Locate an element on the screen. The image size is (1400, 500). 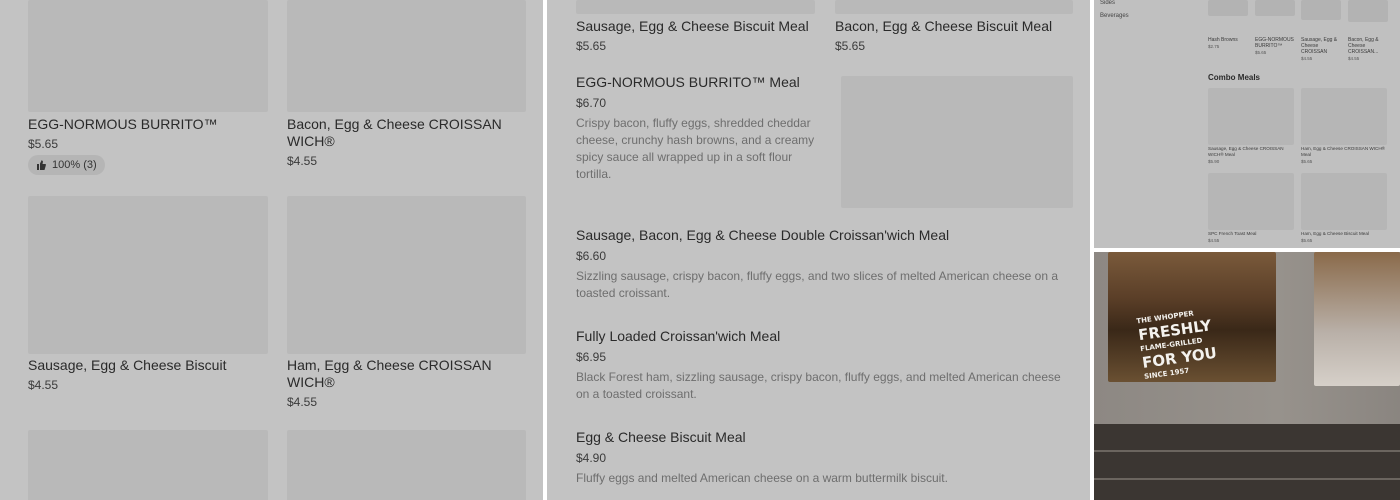
item-price: $6.60 is located at coordinates (591, 256).